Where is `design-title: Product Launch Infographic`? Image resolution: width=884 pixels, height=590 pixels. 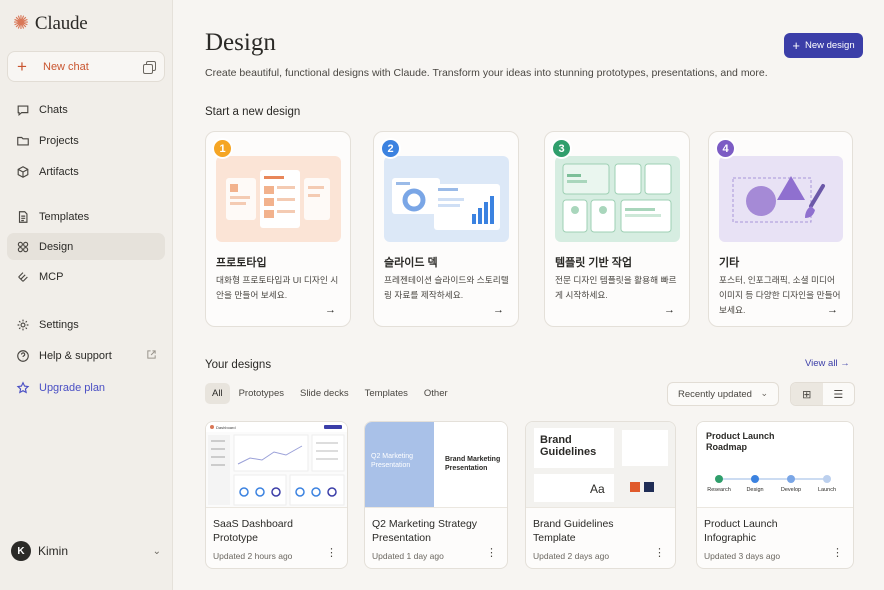 design-title: Product Launch Infographic is located at coordinates (741, 531).